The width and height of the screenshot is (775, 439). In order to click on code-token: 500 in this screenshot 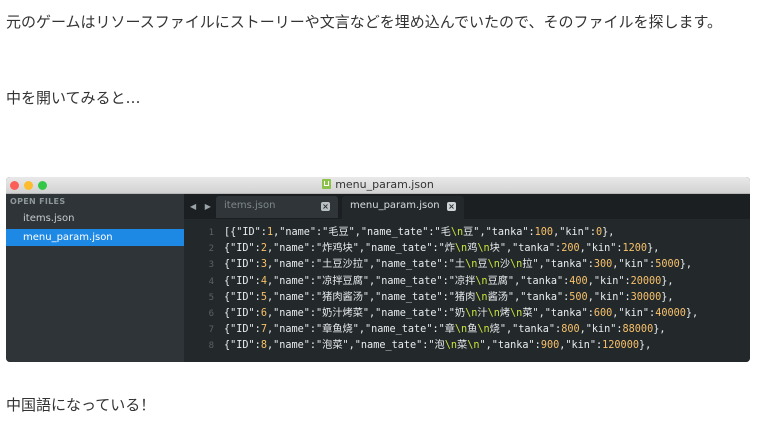, I will do `click(578, 297)`.